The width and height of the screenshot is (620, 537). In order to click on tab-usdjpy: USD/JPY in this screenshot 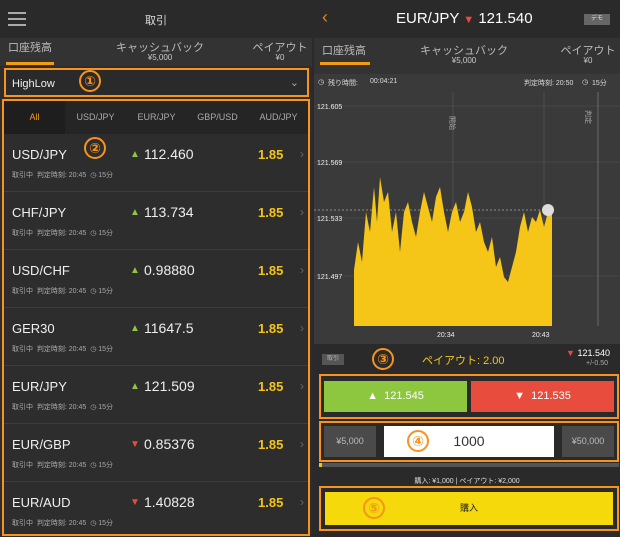, I will do `click(95, 117)`.